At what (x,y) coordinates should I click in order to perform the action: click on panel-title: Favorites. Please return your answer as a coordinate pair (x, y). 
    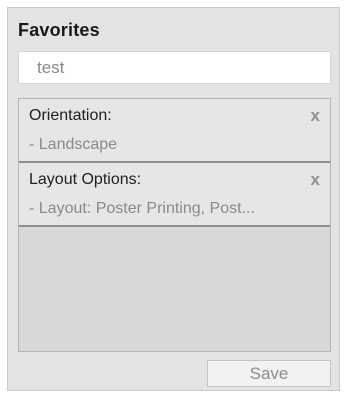
    Looking at the image, I should click on (59, 30).